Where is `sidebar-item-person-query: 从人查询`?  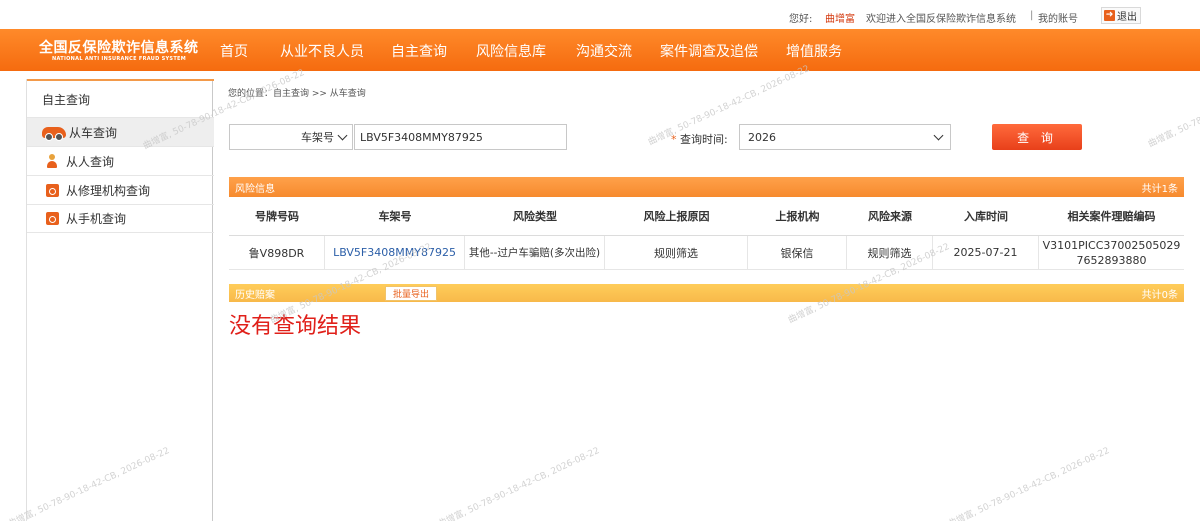 sidebar-item-person-query: 从人查询 is located at coordinates (120, 160).